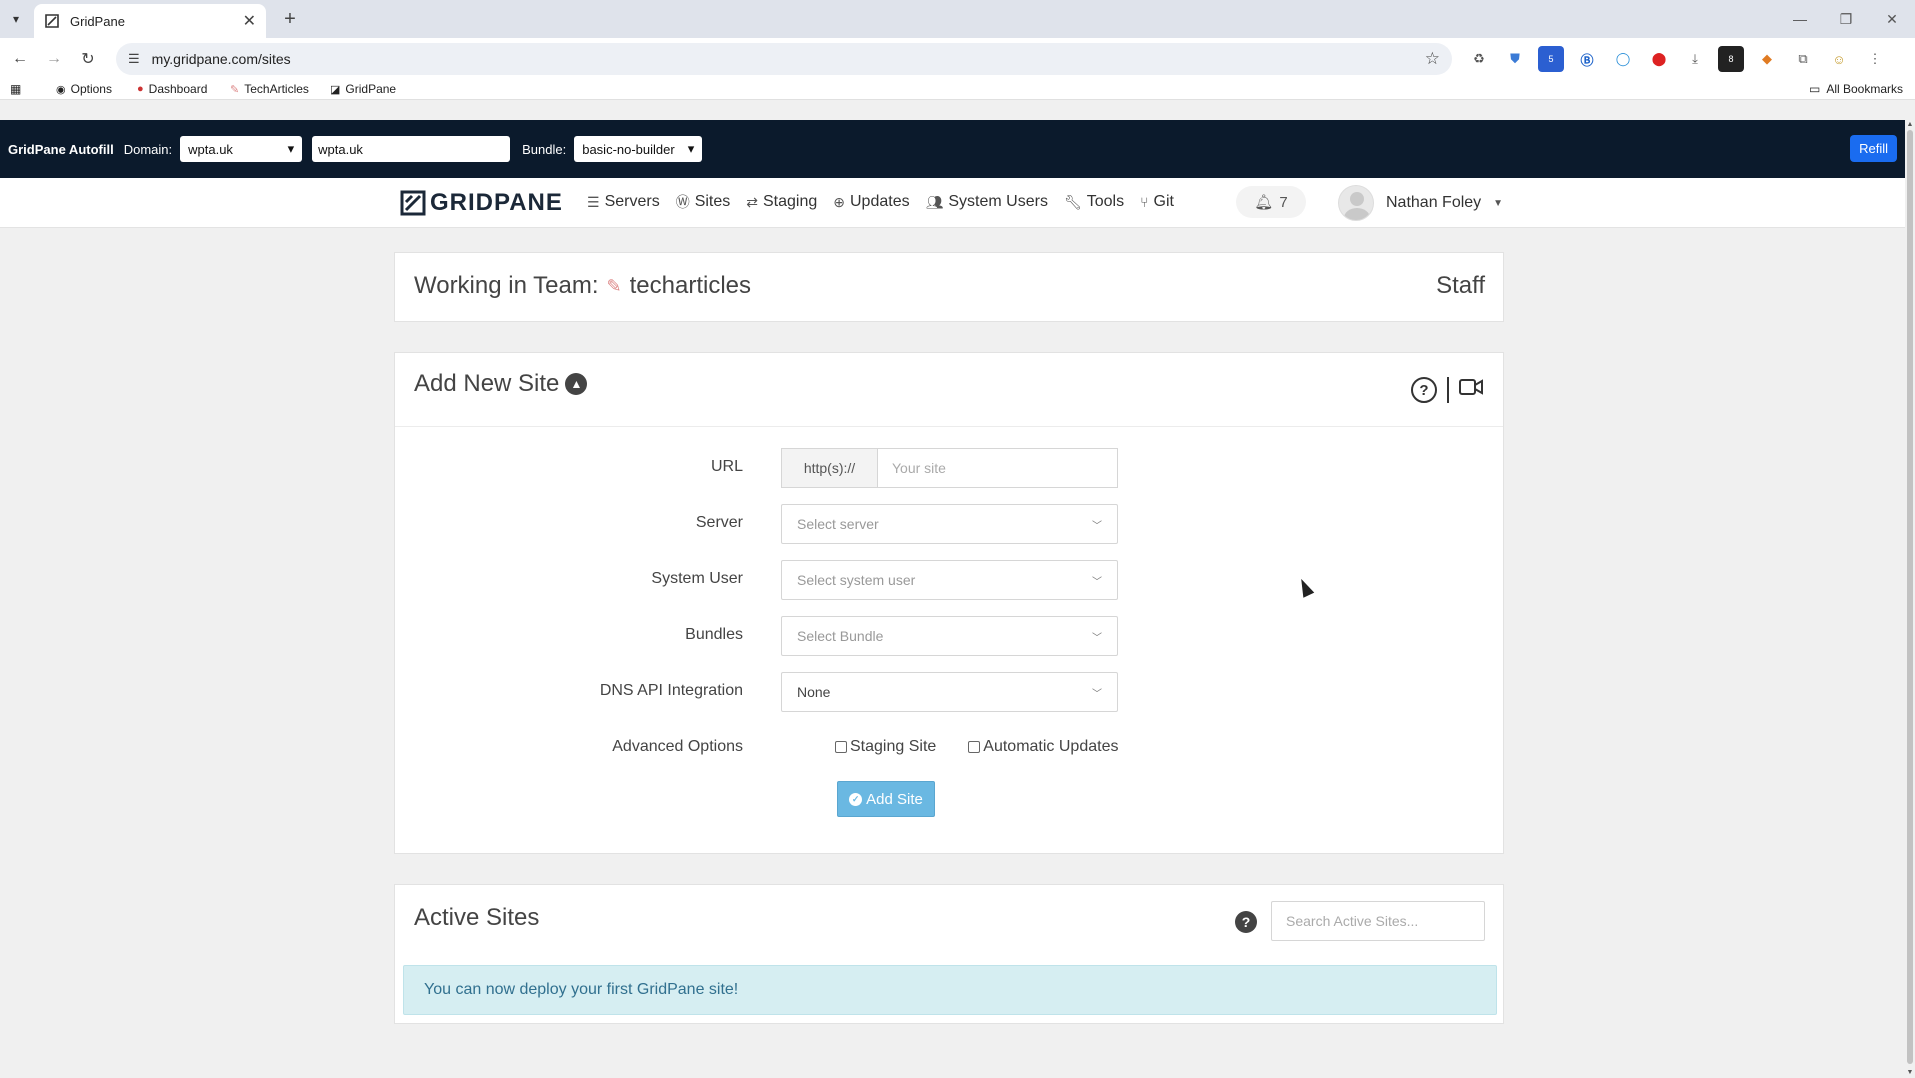  I want to click on nav-servers: ☰ Servers, so click(623, 202).